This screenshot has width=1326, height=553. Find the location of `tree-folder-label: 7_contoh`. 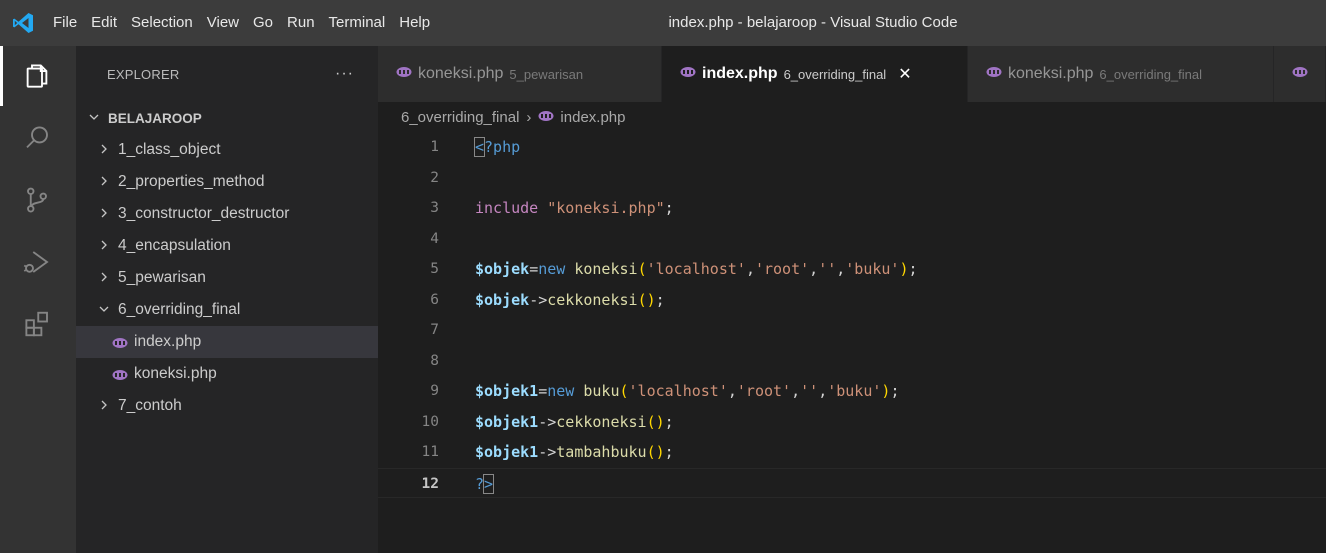

tree-folder-label: 7_contoh is located at coordinates (150, 405).